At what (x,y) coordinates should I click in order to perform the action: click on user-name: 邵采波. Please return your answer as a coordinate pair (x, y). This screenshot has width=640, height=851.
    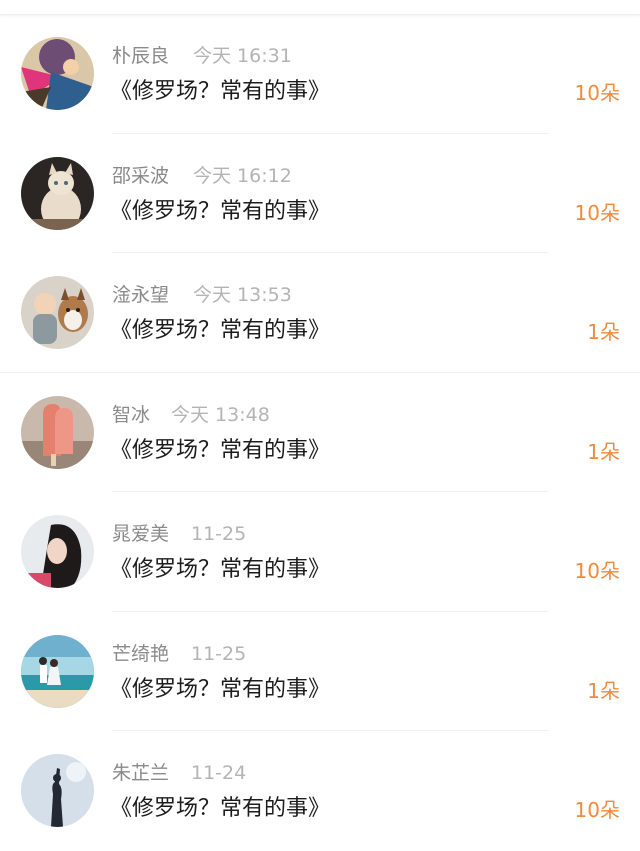
    Looking at the image, I should click on (141, 175).